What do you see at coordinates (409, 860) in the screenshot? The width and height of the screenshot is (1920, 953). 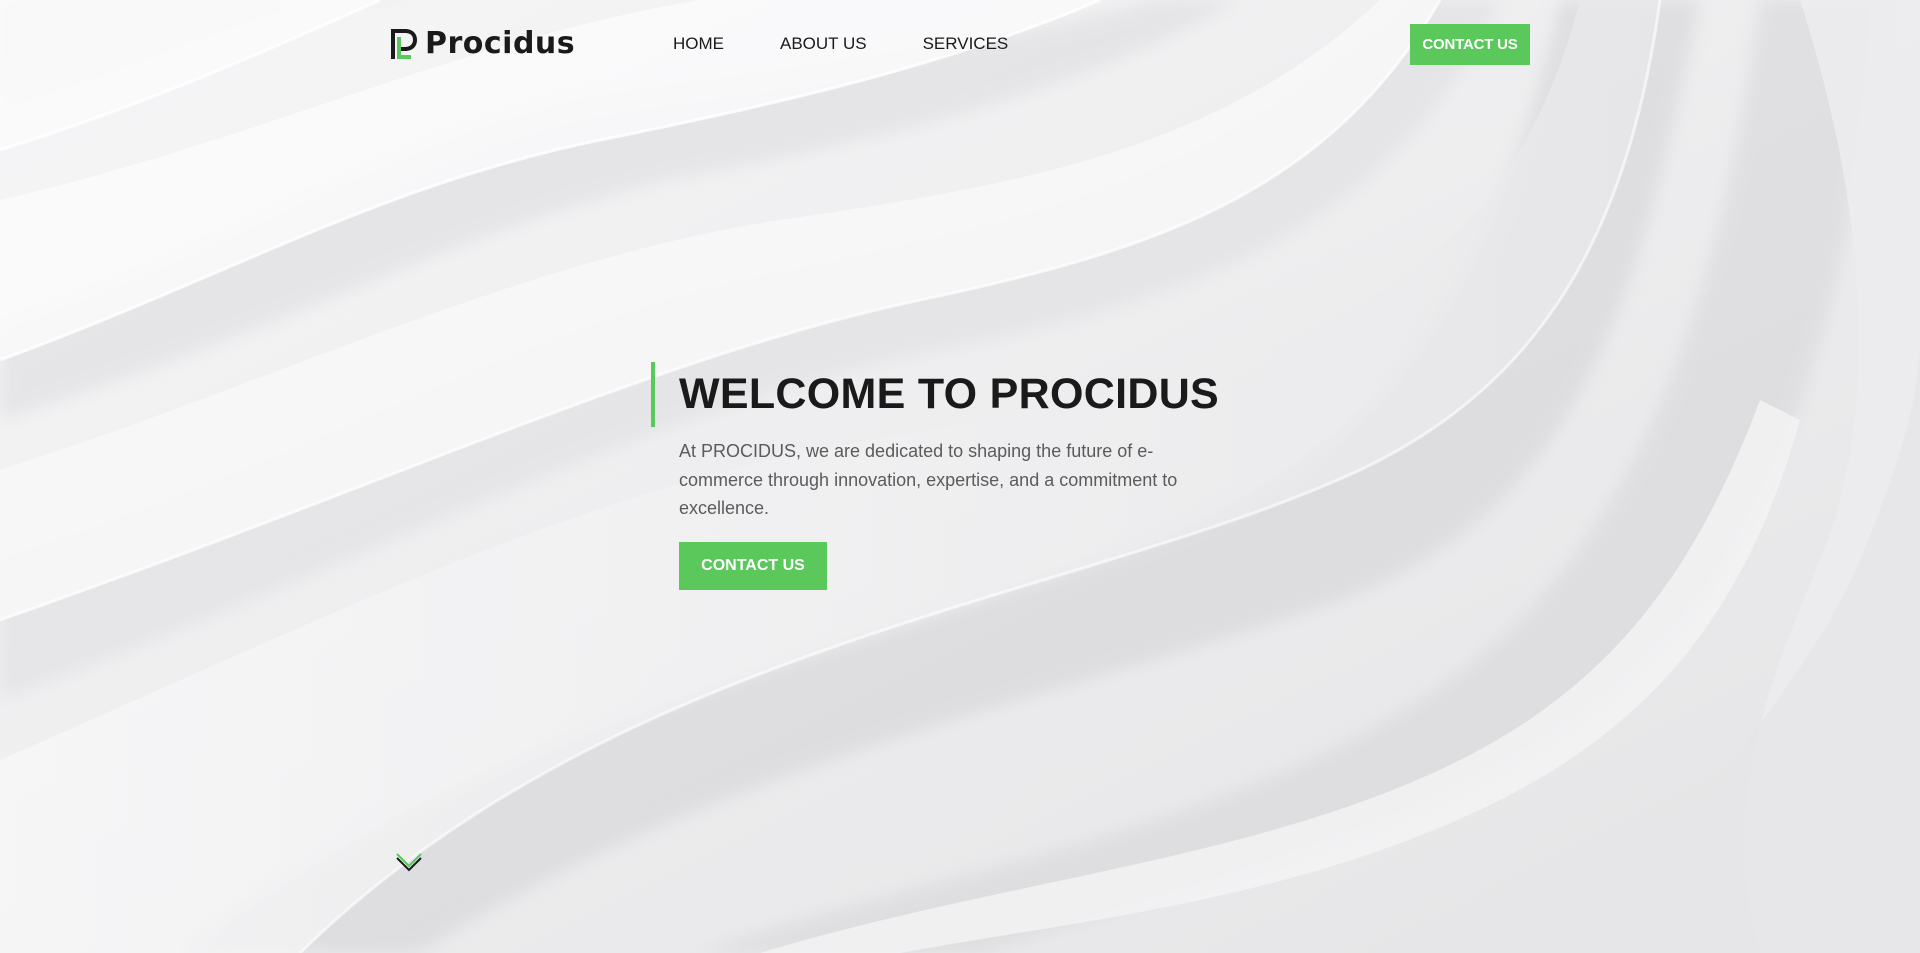 I see `chevron-down-icon` at bounding box center [409, 860].